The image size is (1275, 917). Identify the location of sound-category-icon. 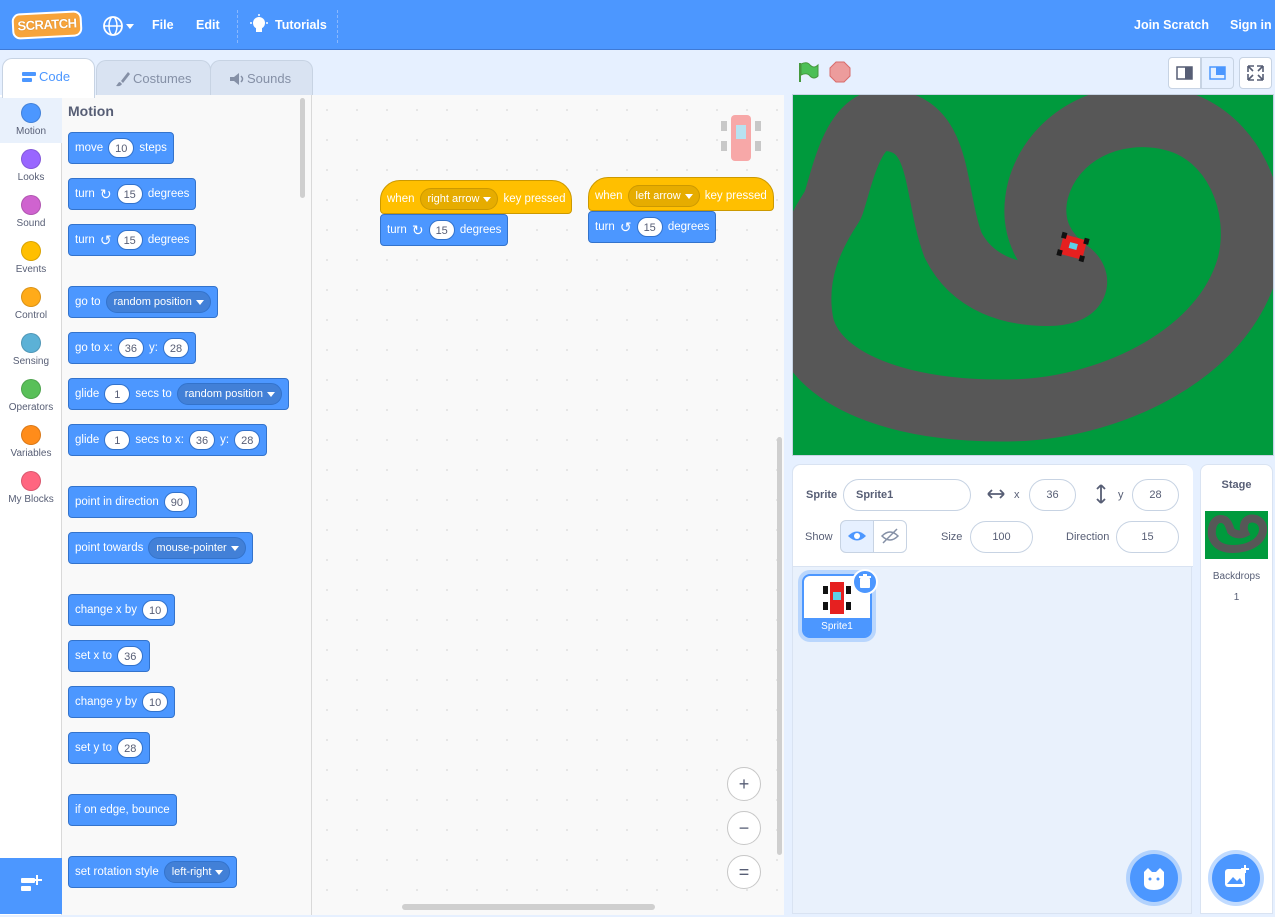
(31, 205).